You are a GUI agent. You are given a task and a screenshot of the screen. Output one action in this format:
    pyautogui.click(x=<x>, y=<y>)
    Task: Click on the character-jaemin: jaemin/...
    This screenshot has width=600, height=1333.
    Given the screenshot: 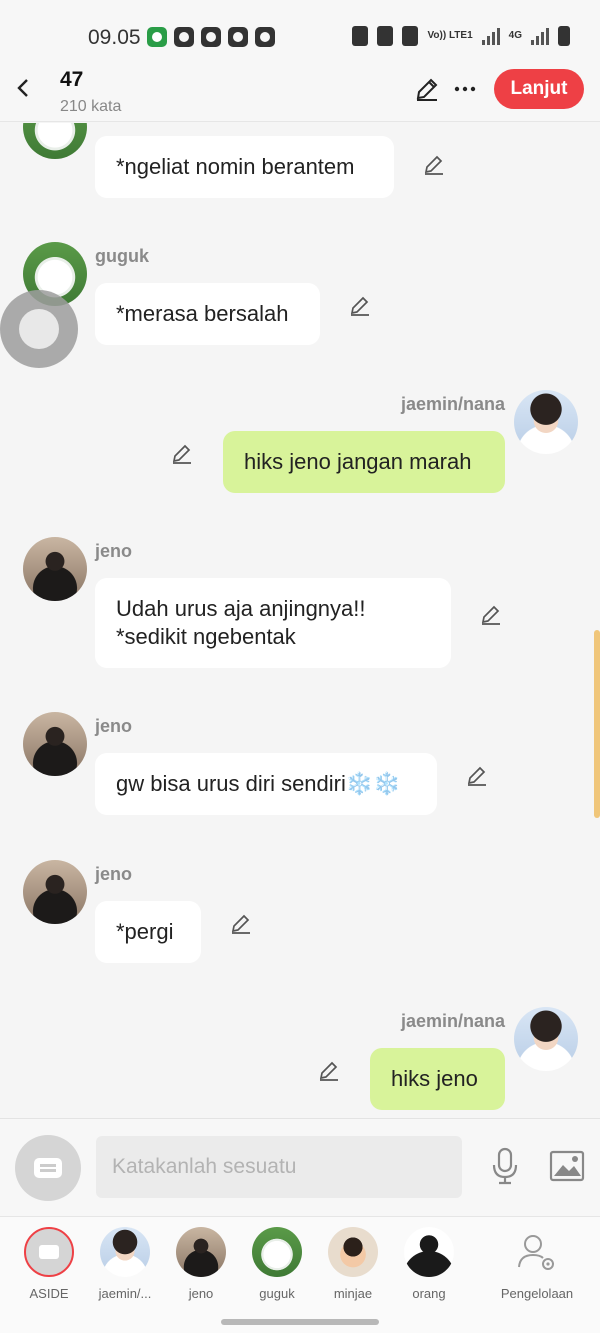 What is the action you would take?
    pyautogui.click(x=125, y=1264)
    